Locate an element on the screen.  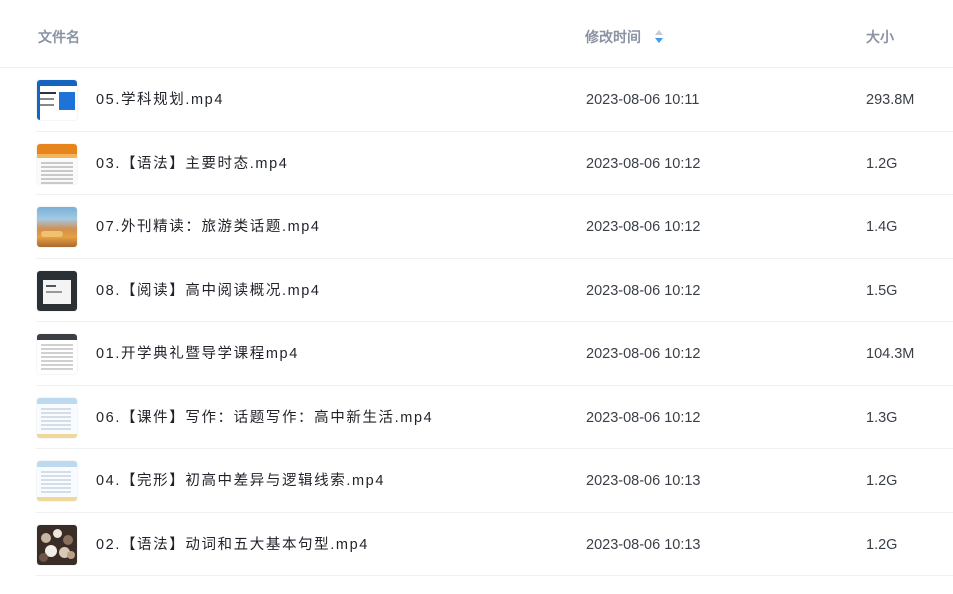
file-name: 05.学科规划.mp4 is located at coordinates (160, 100).